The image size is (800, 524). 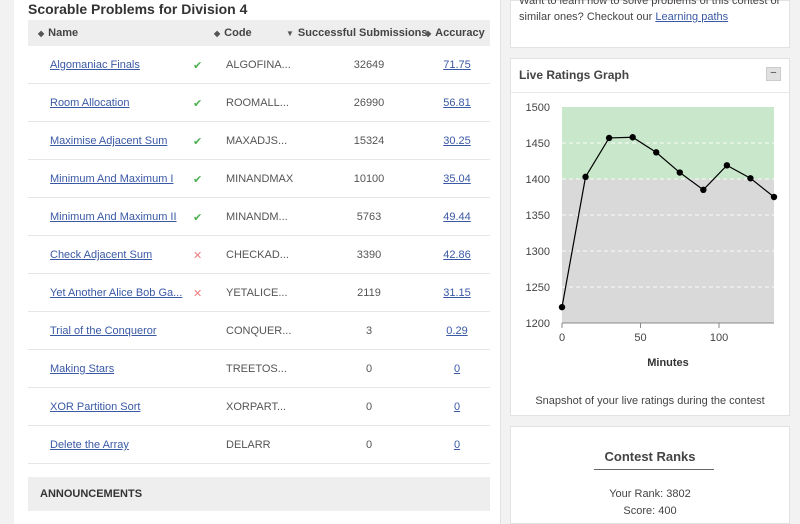 What do you see at coordinates (233, 33) in the screenshot?
I see `col-code-header: ◆ Code` at bounding box center [233, 33].